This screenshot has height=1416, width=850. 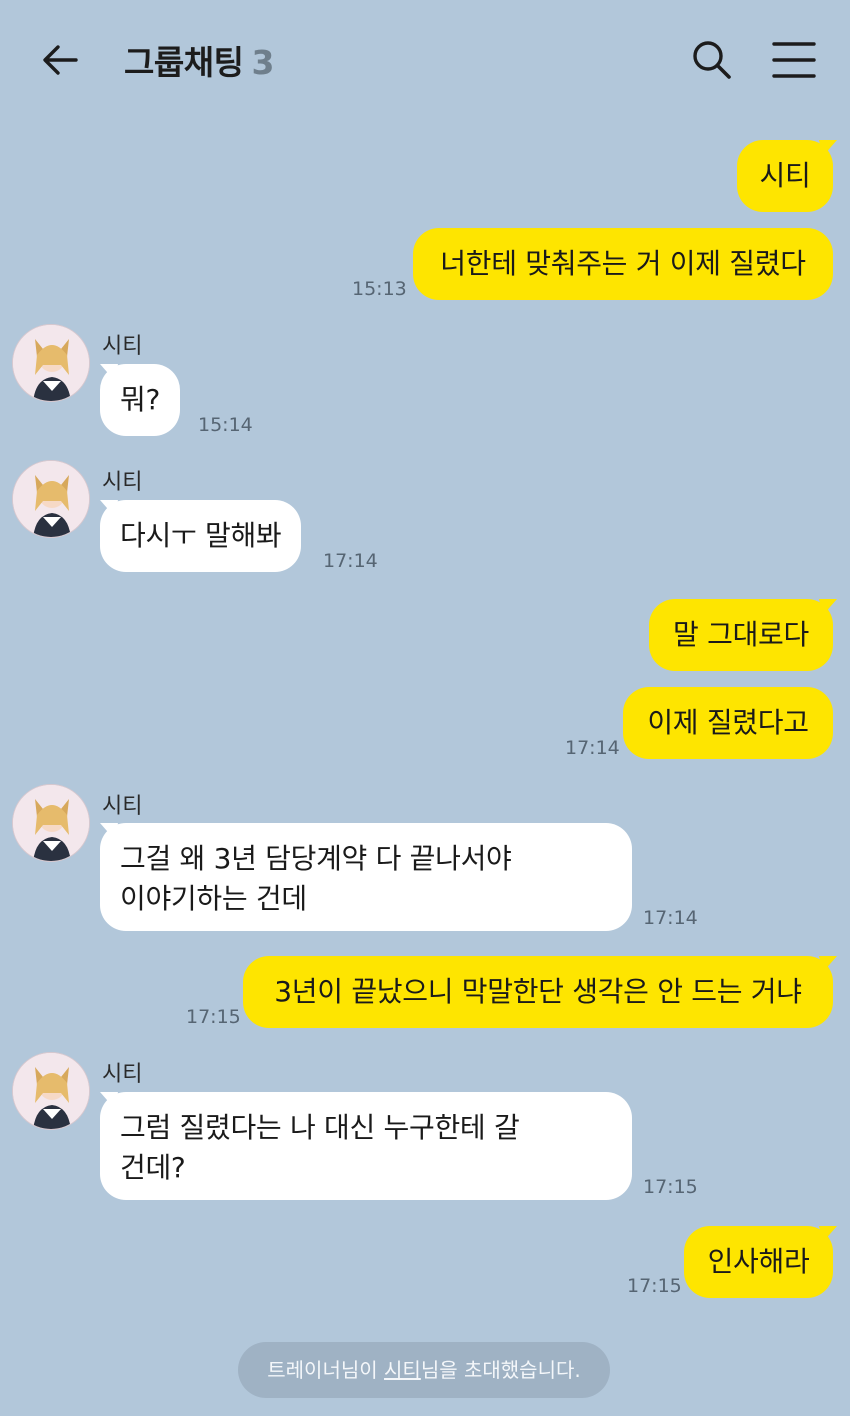 I want to click on my-message-bubble: 인사해라, so click(x=758, y=1262).